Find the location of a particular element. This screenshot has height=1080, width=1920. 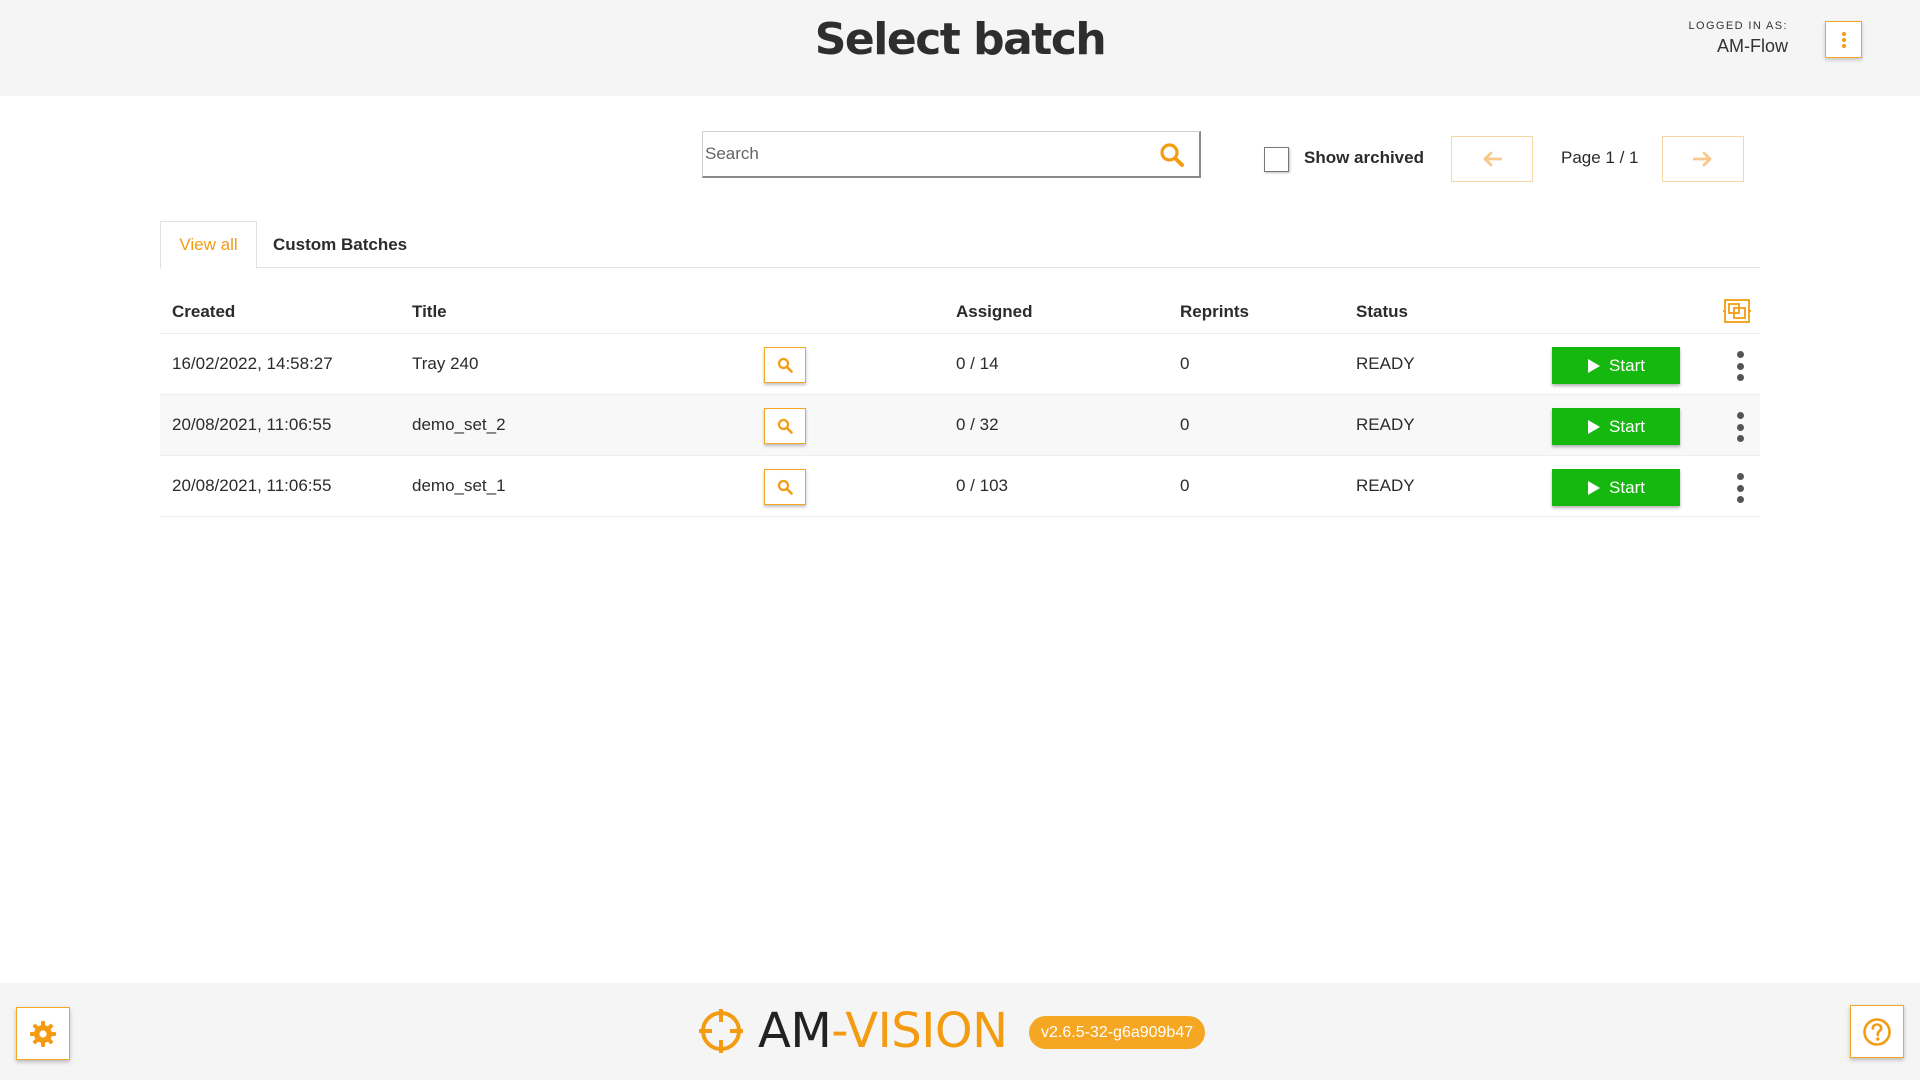

cell-title: demo_set_2 is located at coordinates (459, 424).